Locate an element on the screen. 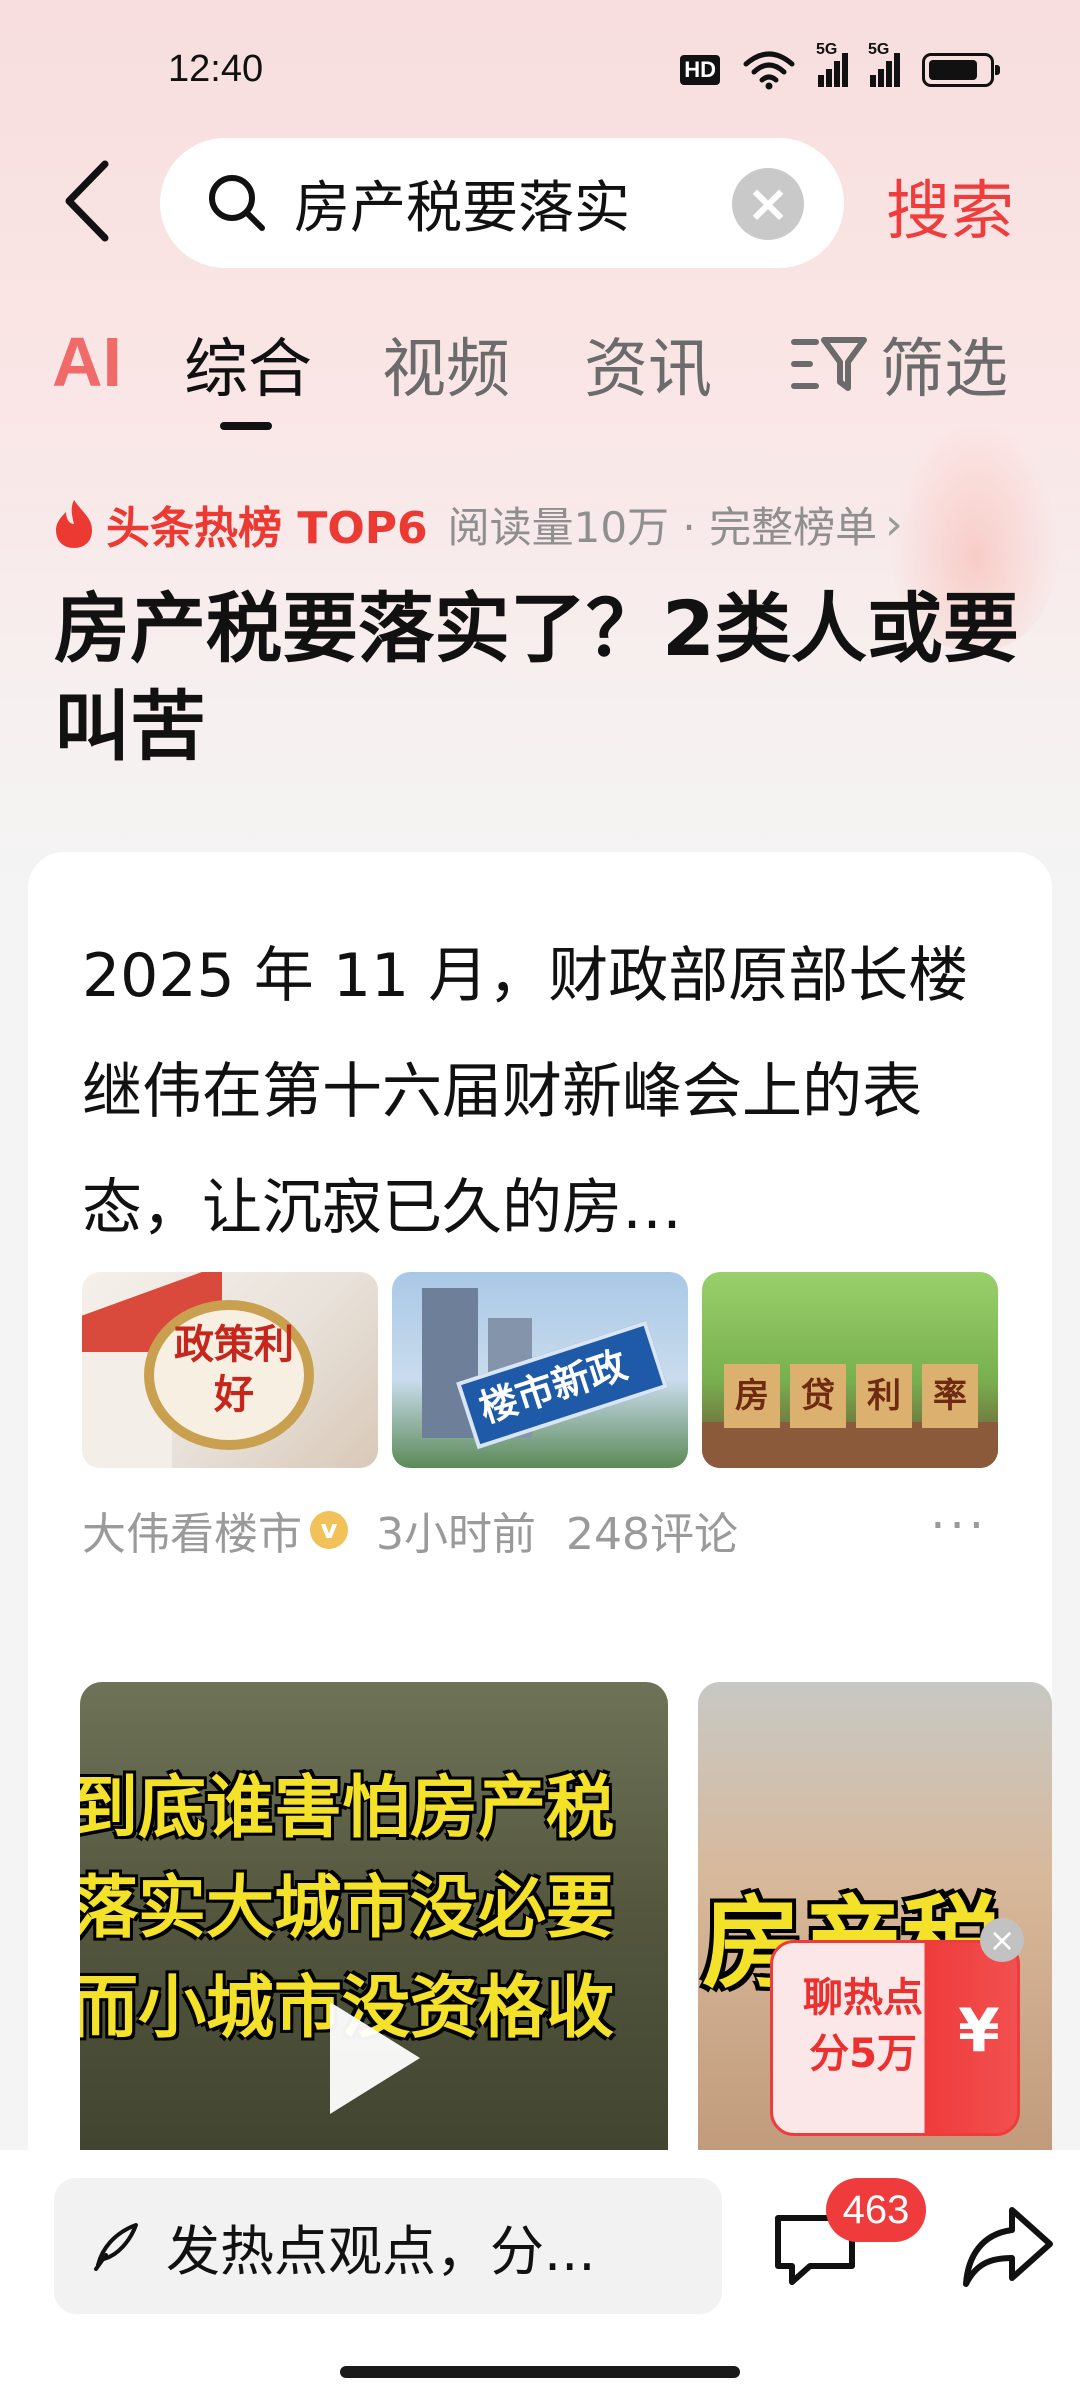 The width and height of the screenshot is (1080, 2400). comment-count-badge: 463 is located at coordinates (876, 2210).